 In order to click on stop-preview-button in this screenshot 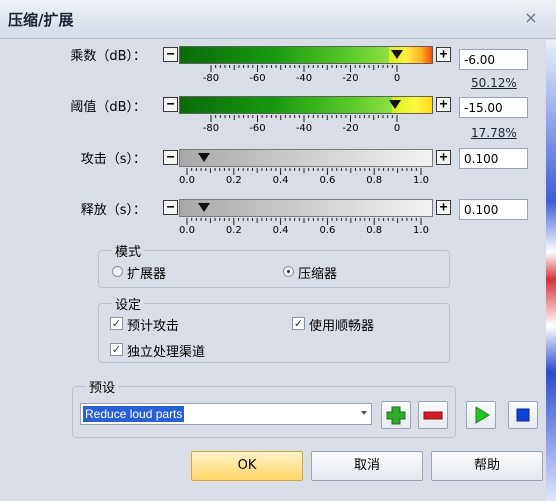, I will do `click(523, 415)`.